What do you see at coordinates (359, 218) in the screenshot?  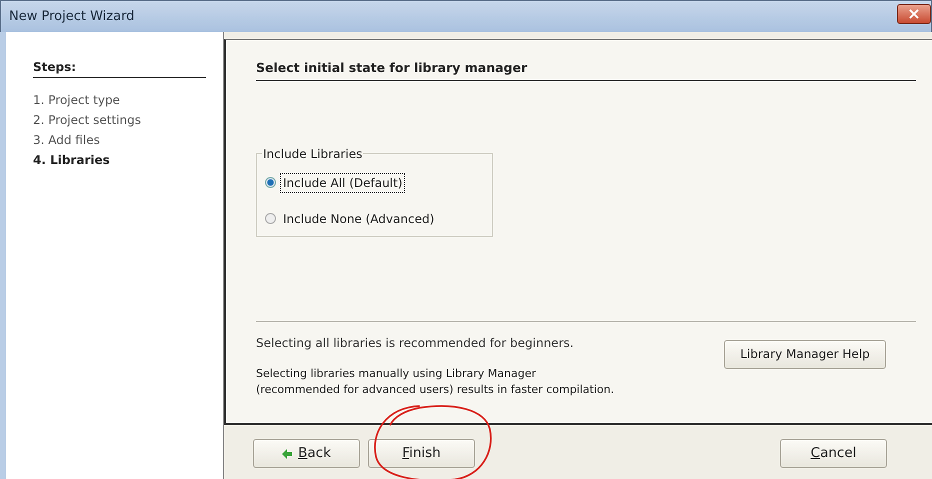 I see `radio-label: Include None (Advanced)` at bounding box center [359, 218].